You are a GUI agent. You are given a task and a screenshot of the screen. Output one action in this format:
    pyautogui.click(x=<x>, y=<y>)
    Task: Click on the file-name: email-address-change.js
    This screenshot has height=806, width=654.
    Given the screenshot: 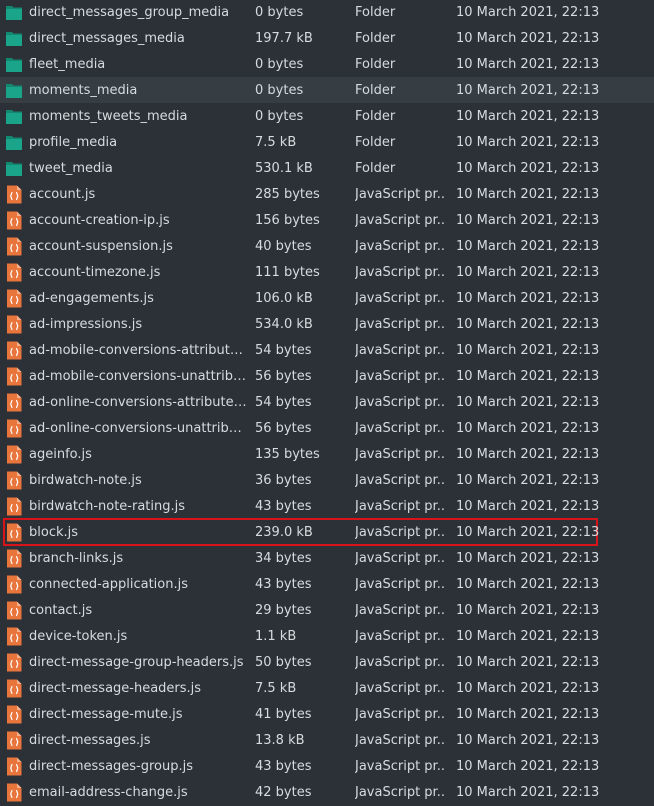 What is the action you would take?
    pyautogui.click(x=108, y=792)
    